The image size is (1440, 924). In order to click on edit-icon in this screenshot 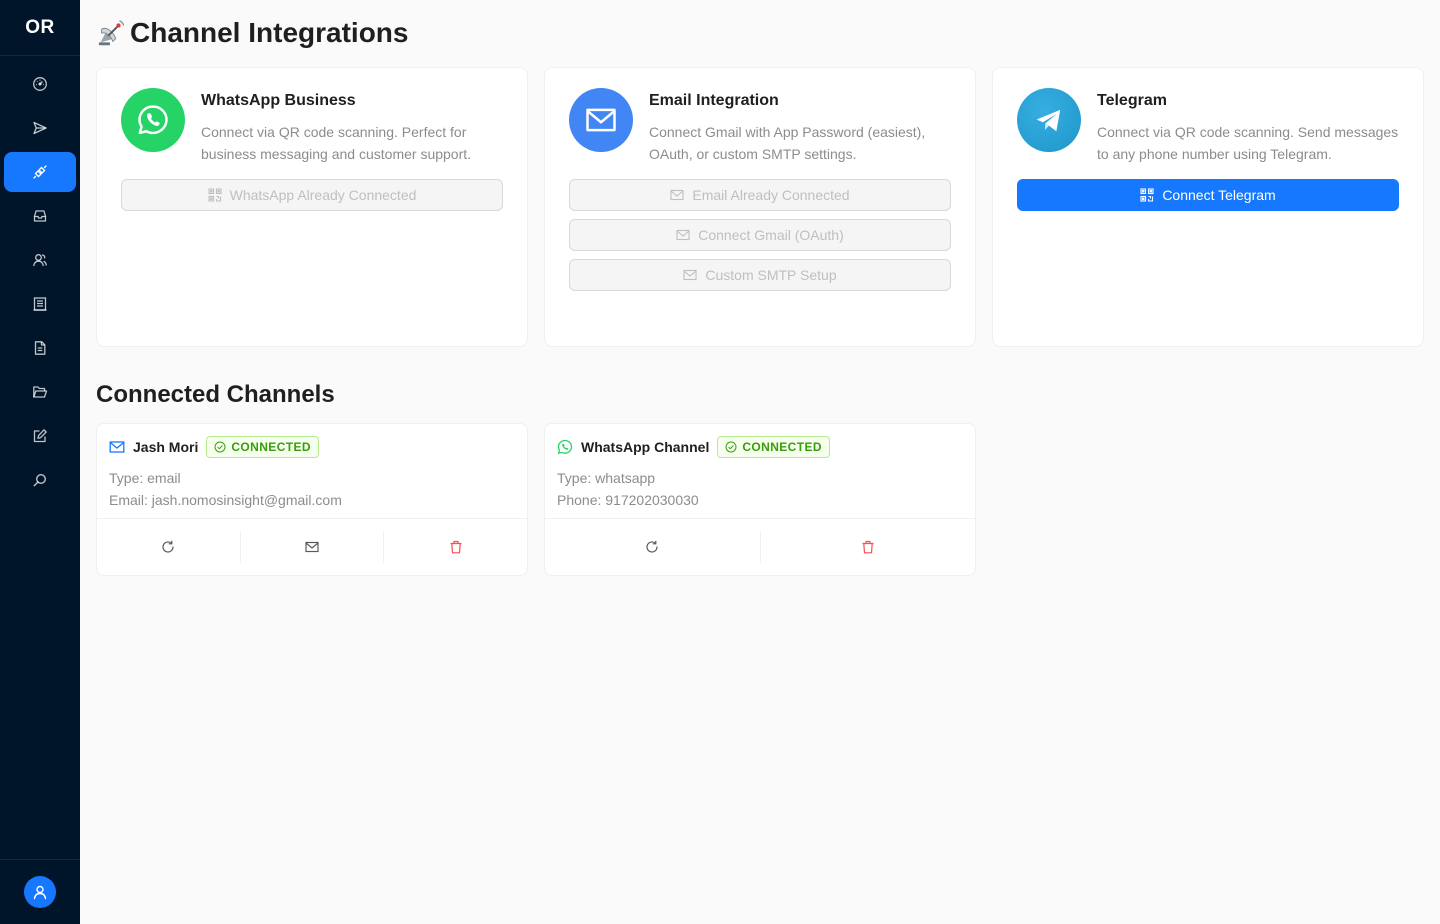, I will do `click(40, 436)`.